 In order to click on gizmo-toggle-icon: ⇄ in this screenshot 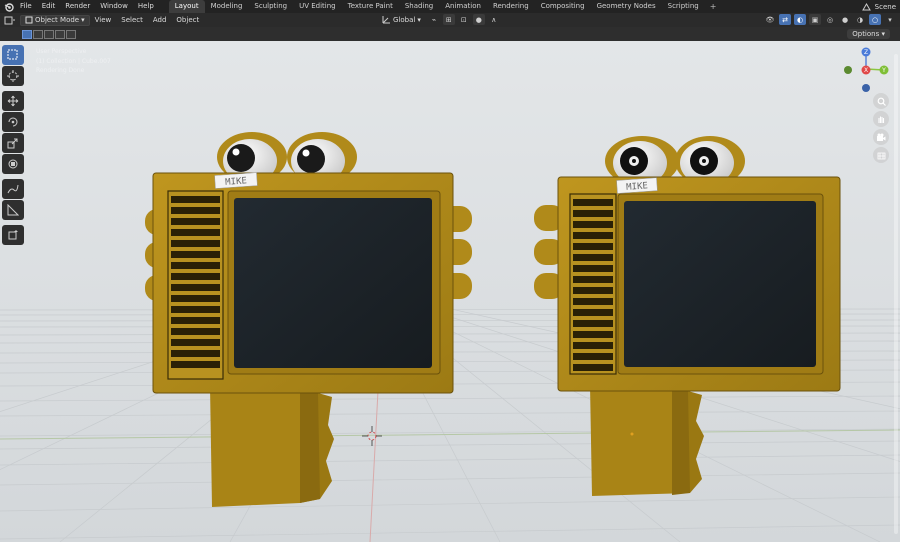, I will do `click(785, 19)`.